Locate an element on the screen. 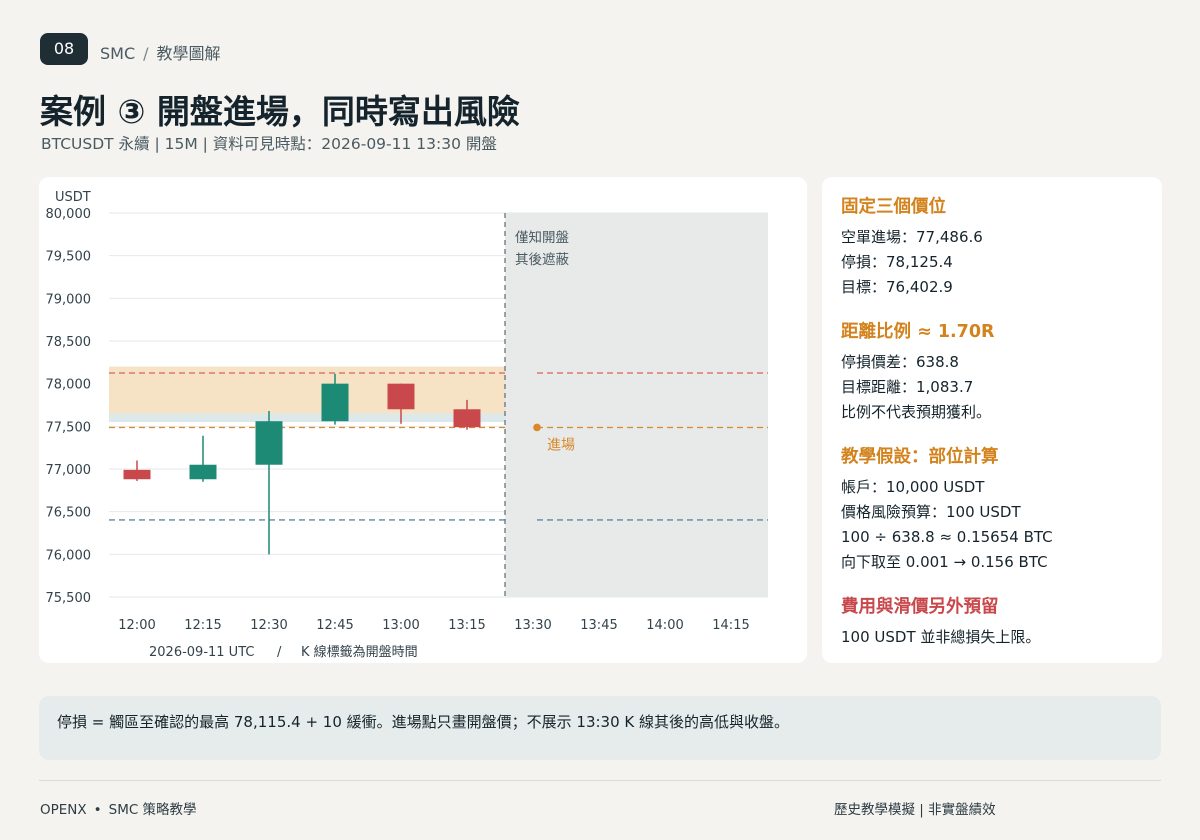  position-sizing-heading: 教學假設：部位計算 is located at coordinates (920, 457).